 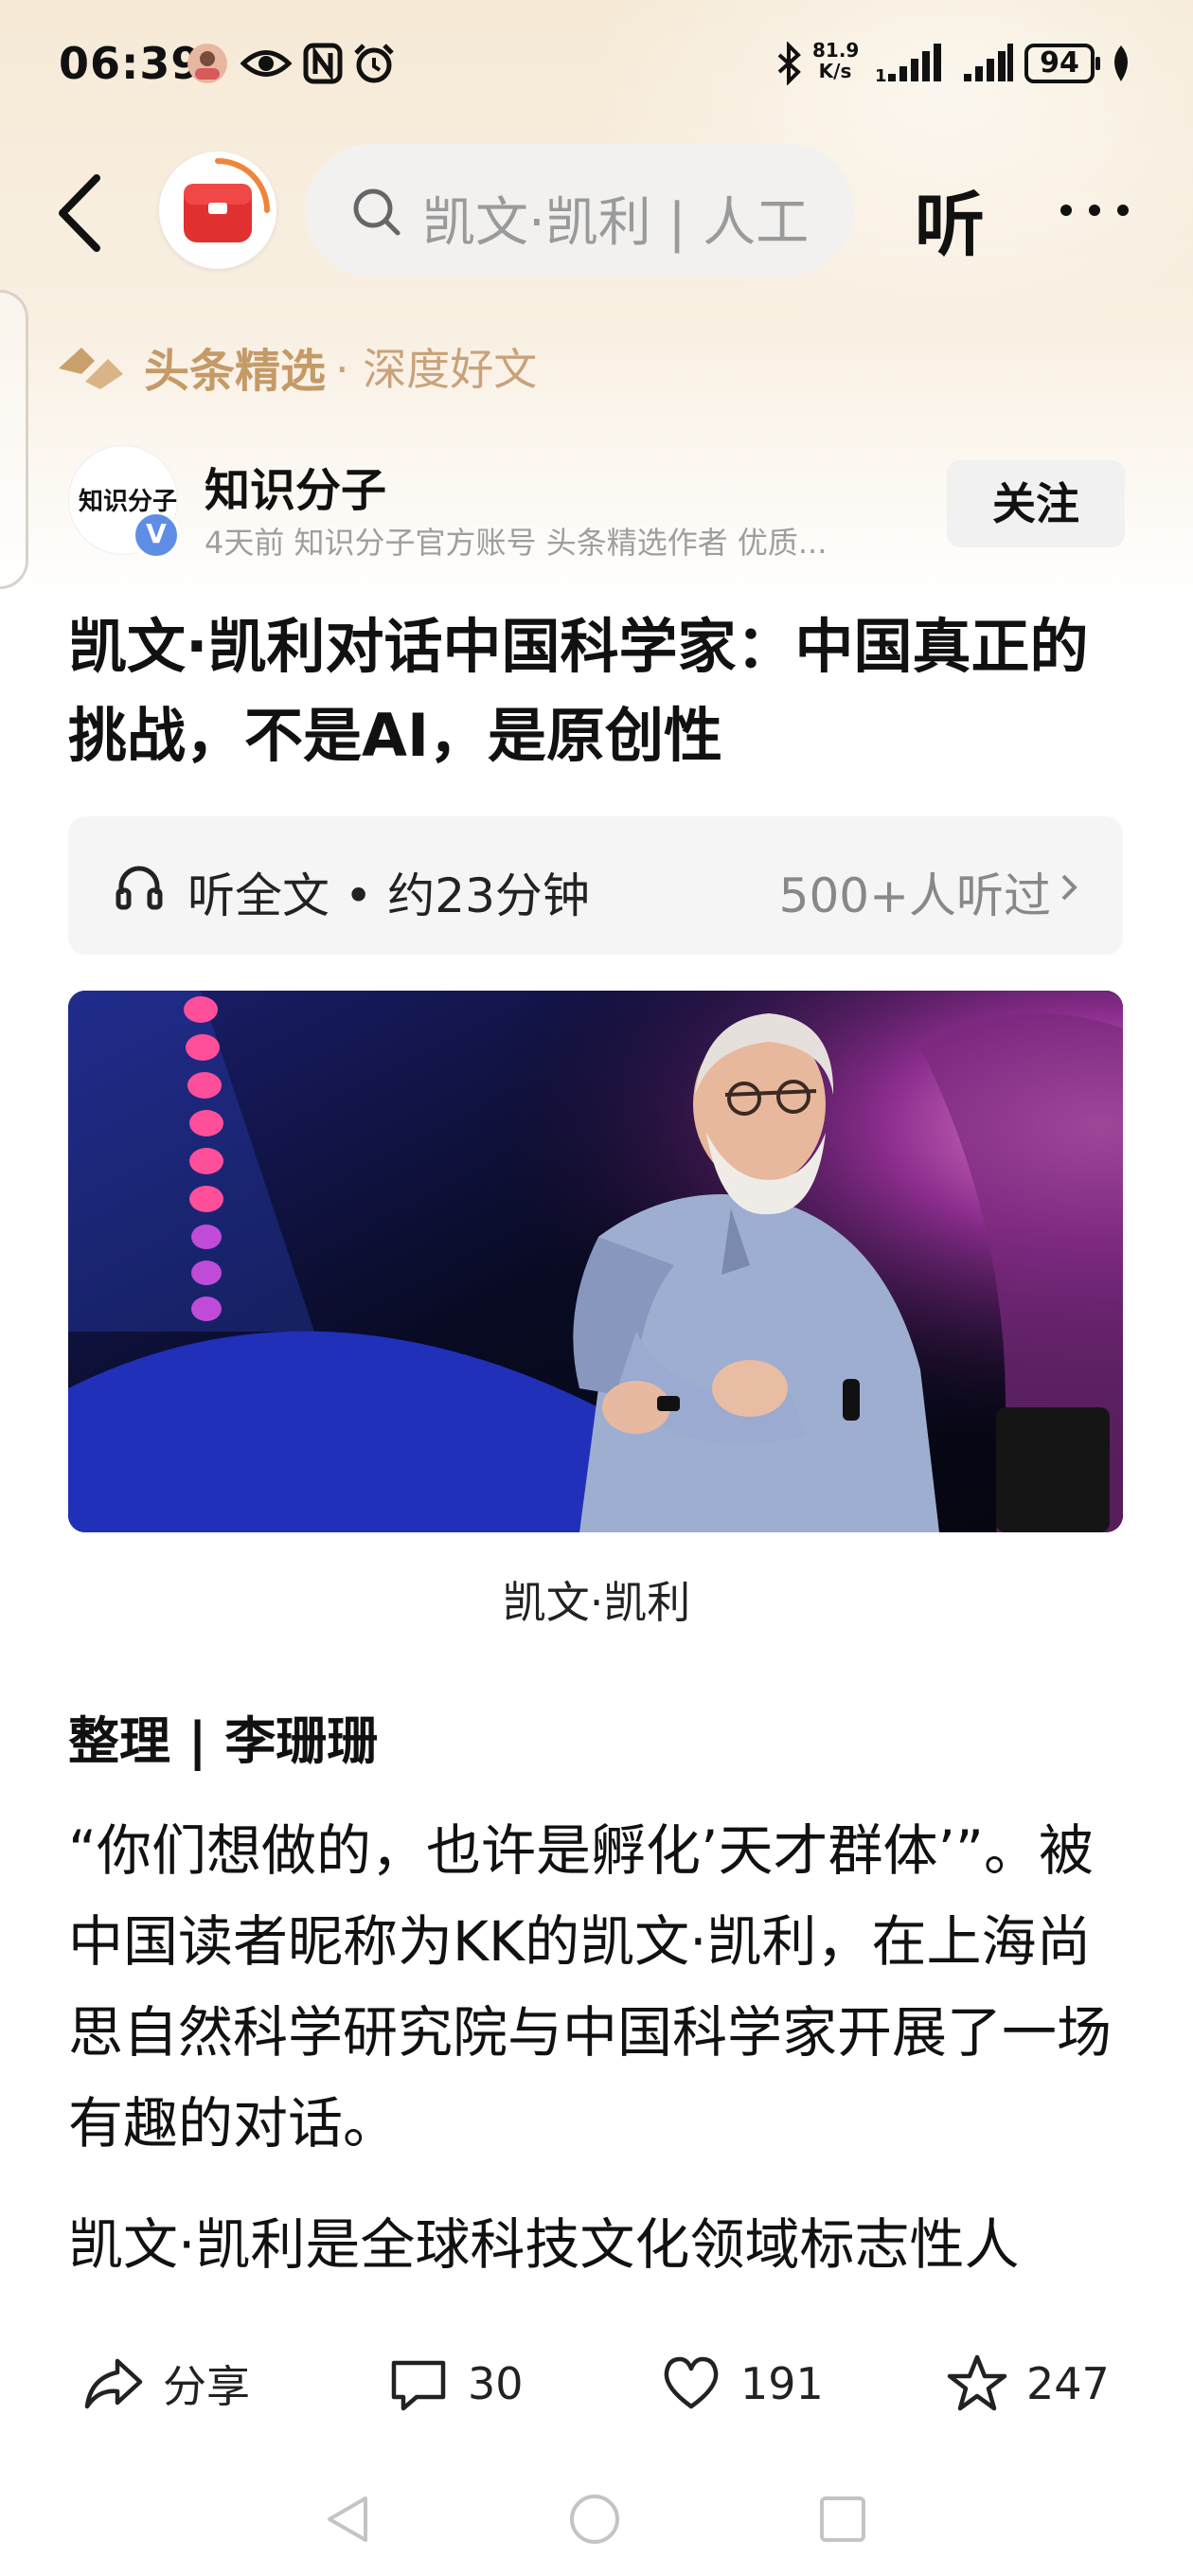 I want to click on share-button: 分享, so click(x=166, y=2384).